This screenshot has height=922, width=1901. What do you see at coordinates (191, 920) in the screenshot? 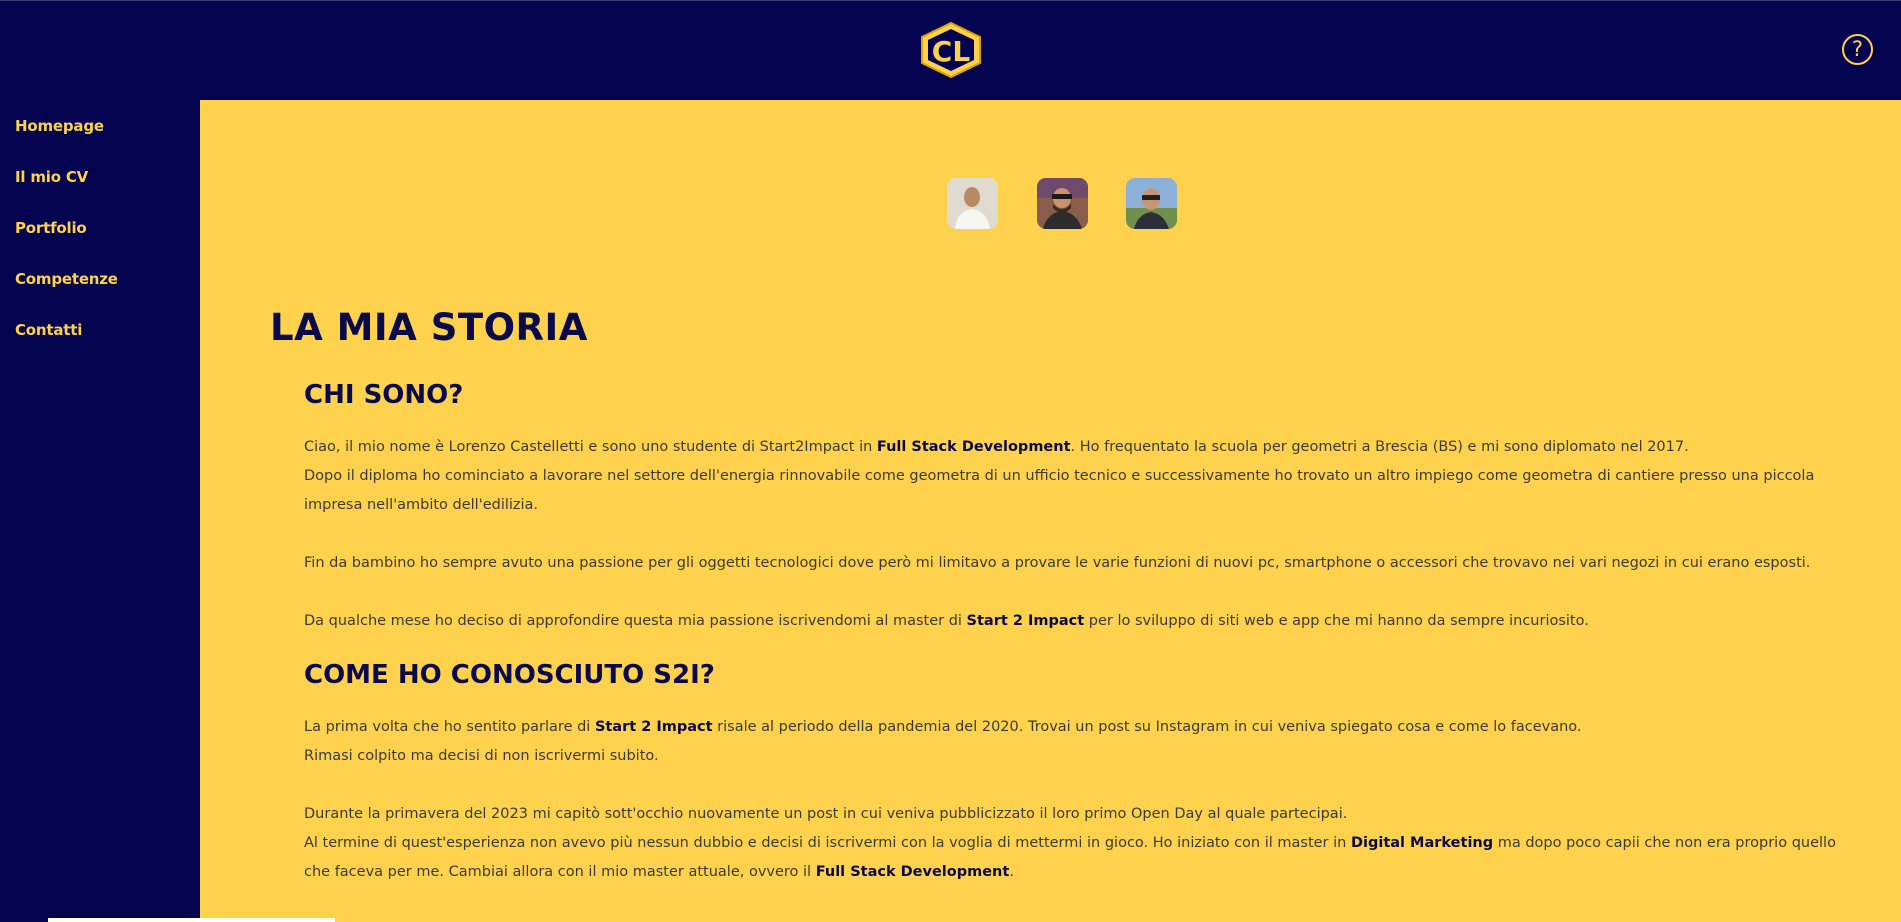
I see `horizontal-scrollbar` at bounding box center [191, 920].